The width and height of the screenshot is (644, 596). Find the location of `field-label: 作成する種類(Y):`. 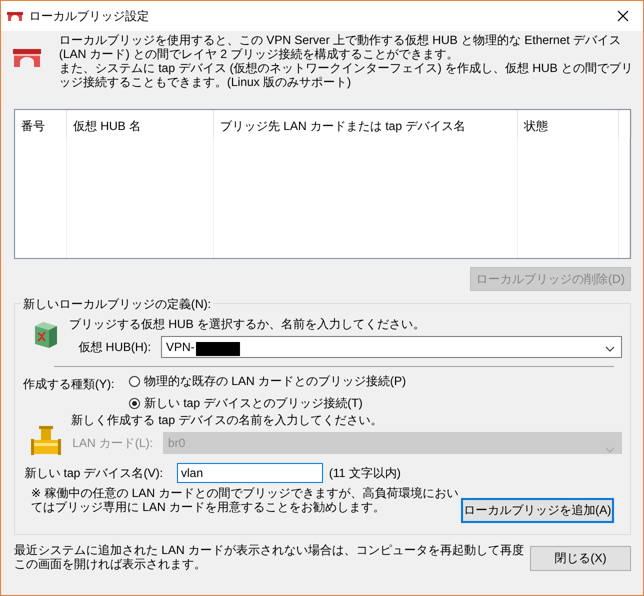

field-label: 作成する種類(Y): is located at coordinates (69, 384).